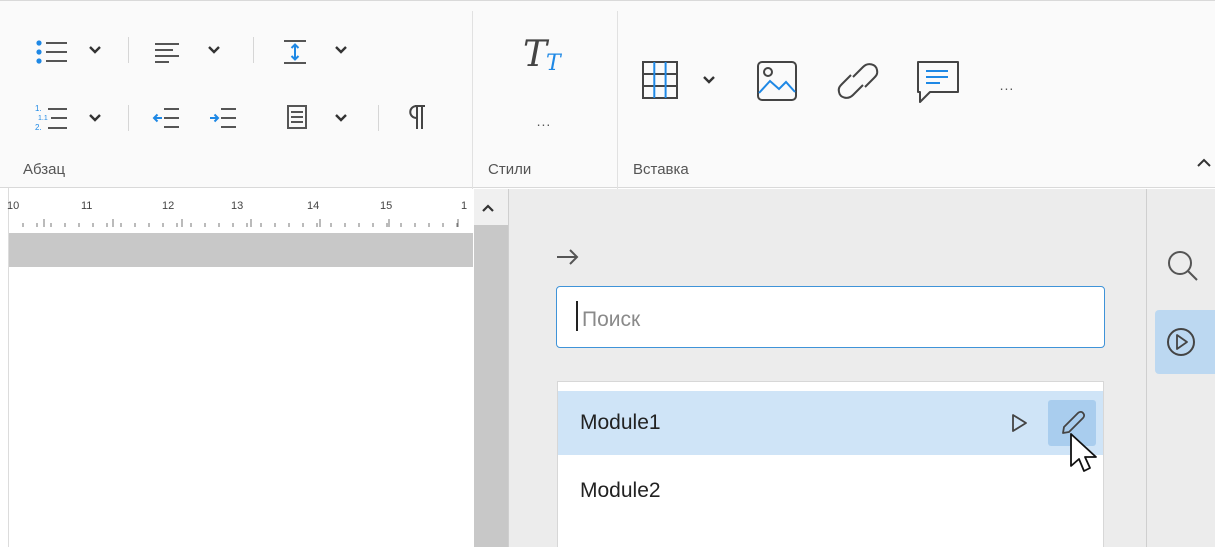 The height and width of the screenshot is (547, 1215). Describe the element at coordinates (554, 63) in the screenshot. I see `svg-text: T` at that location.